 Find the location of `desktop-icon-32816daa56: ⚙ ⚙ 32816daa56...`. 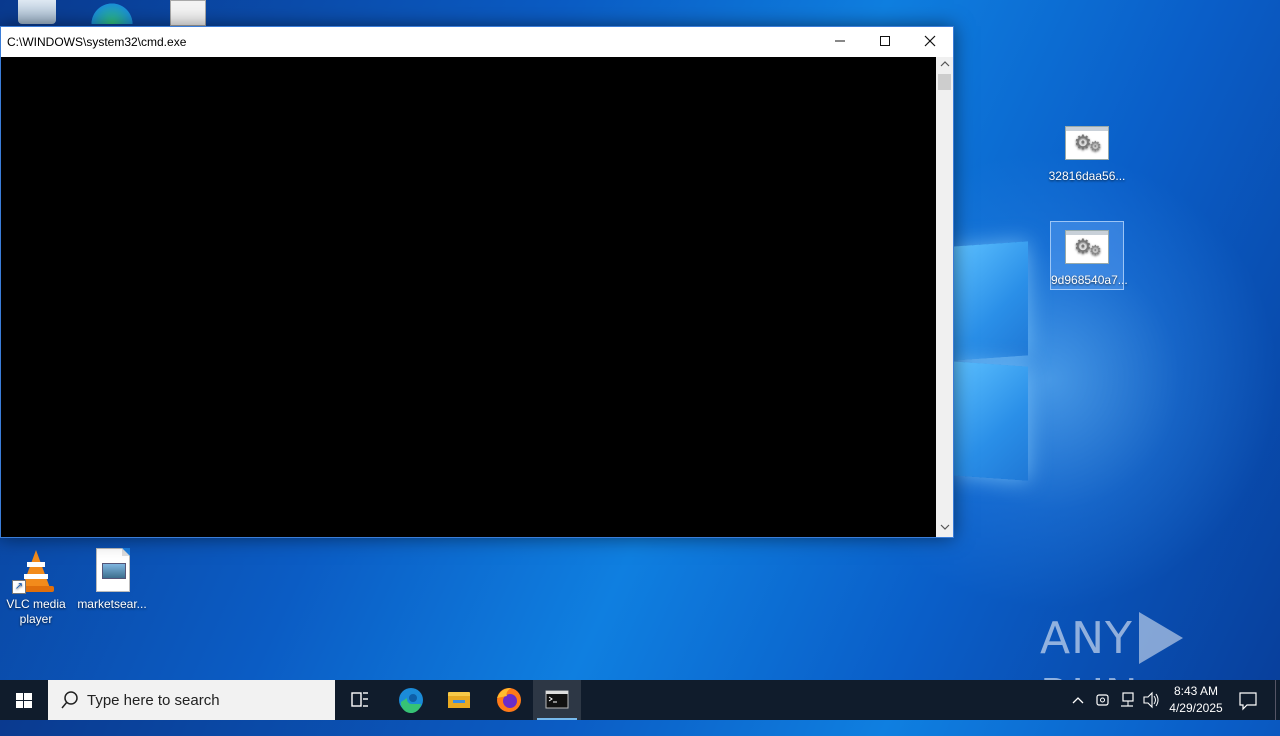

desktop-icon-32816daa56: ⚙ ⚙ 32816daa56... is located at coordinates (1087, 151).